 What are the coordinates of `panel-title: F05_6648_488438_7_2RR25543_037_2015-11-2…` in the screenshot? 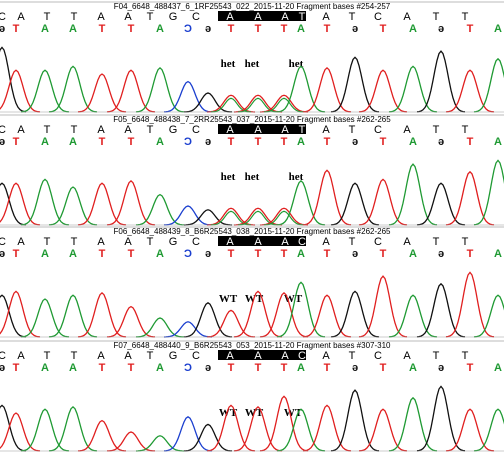 It's located at (252, 119).